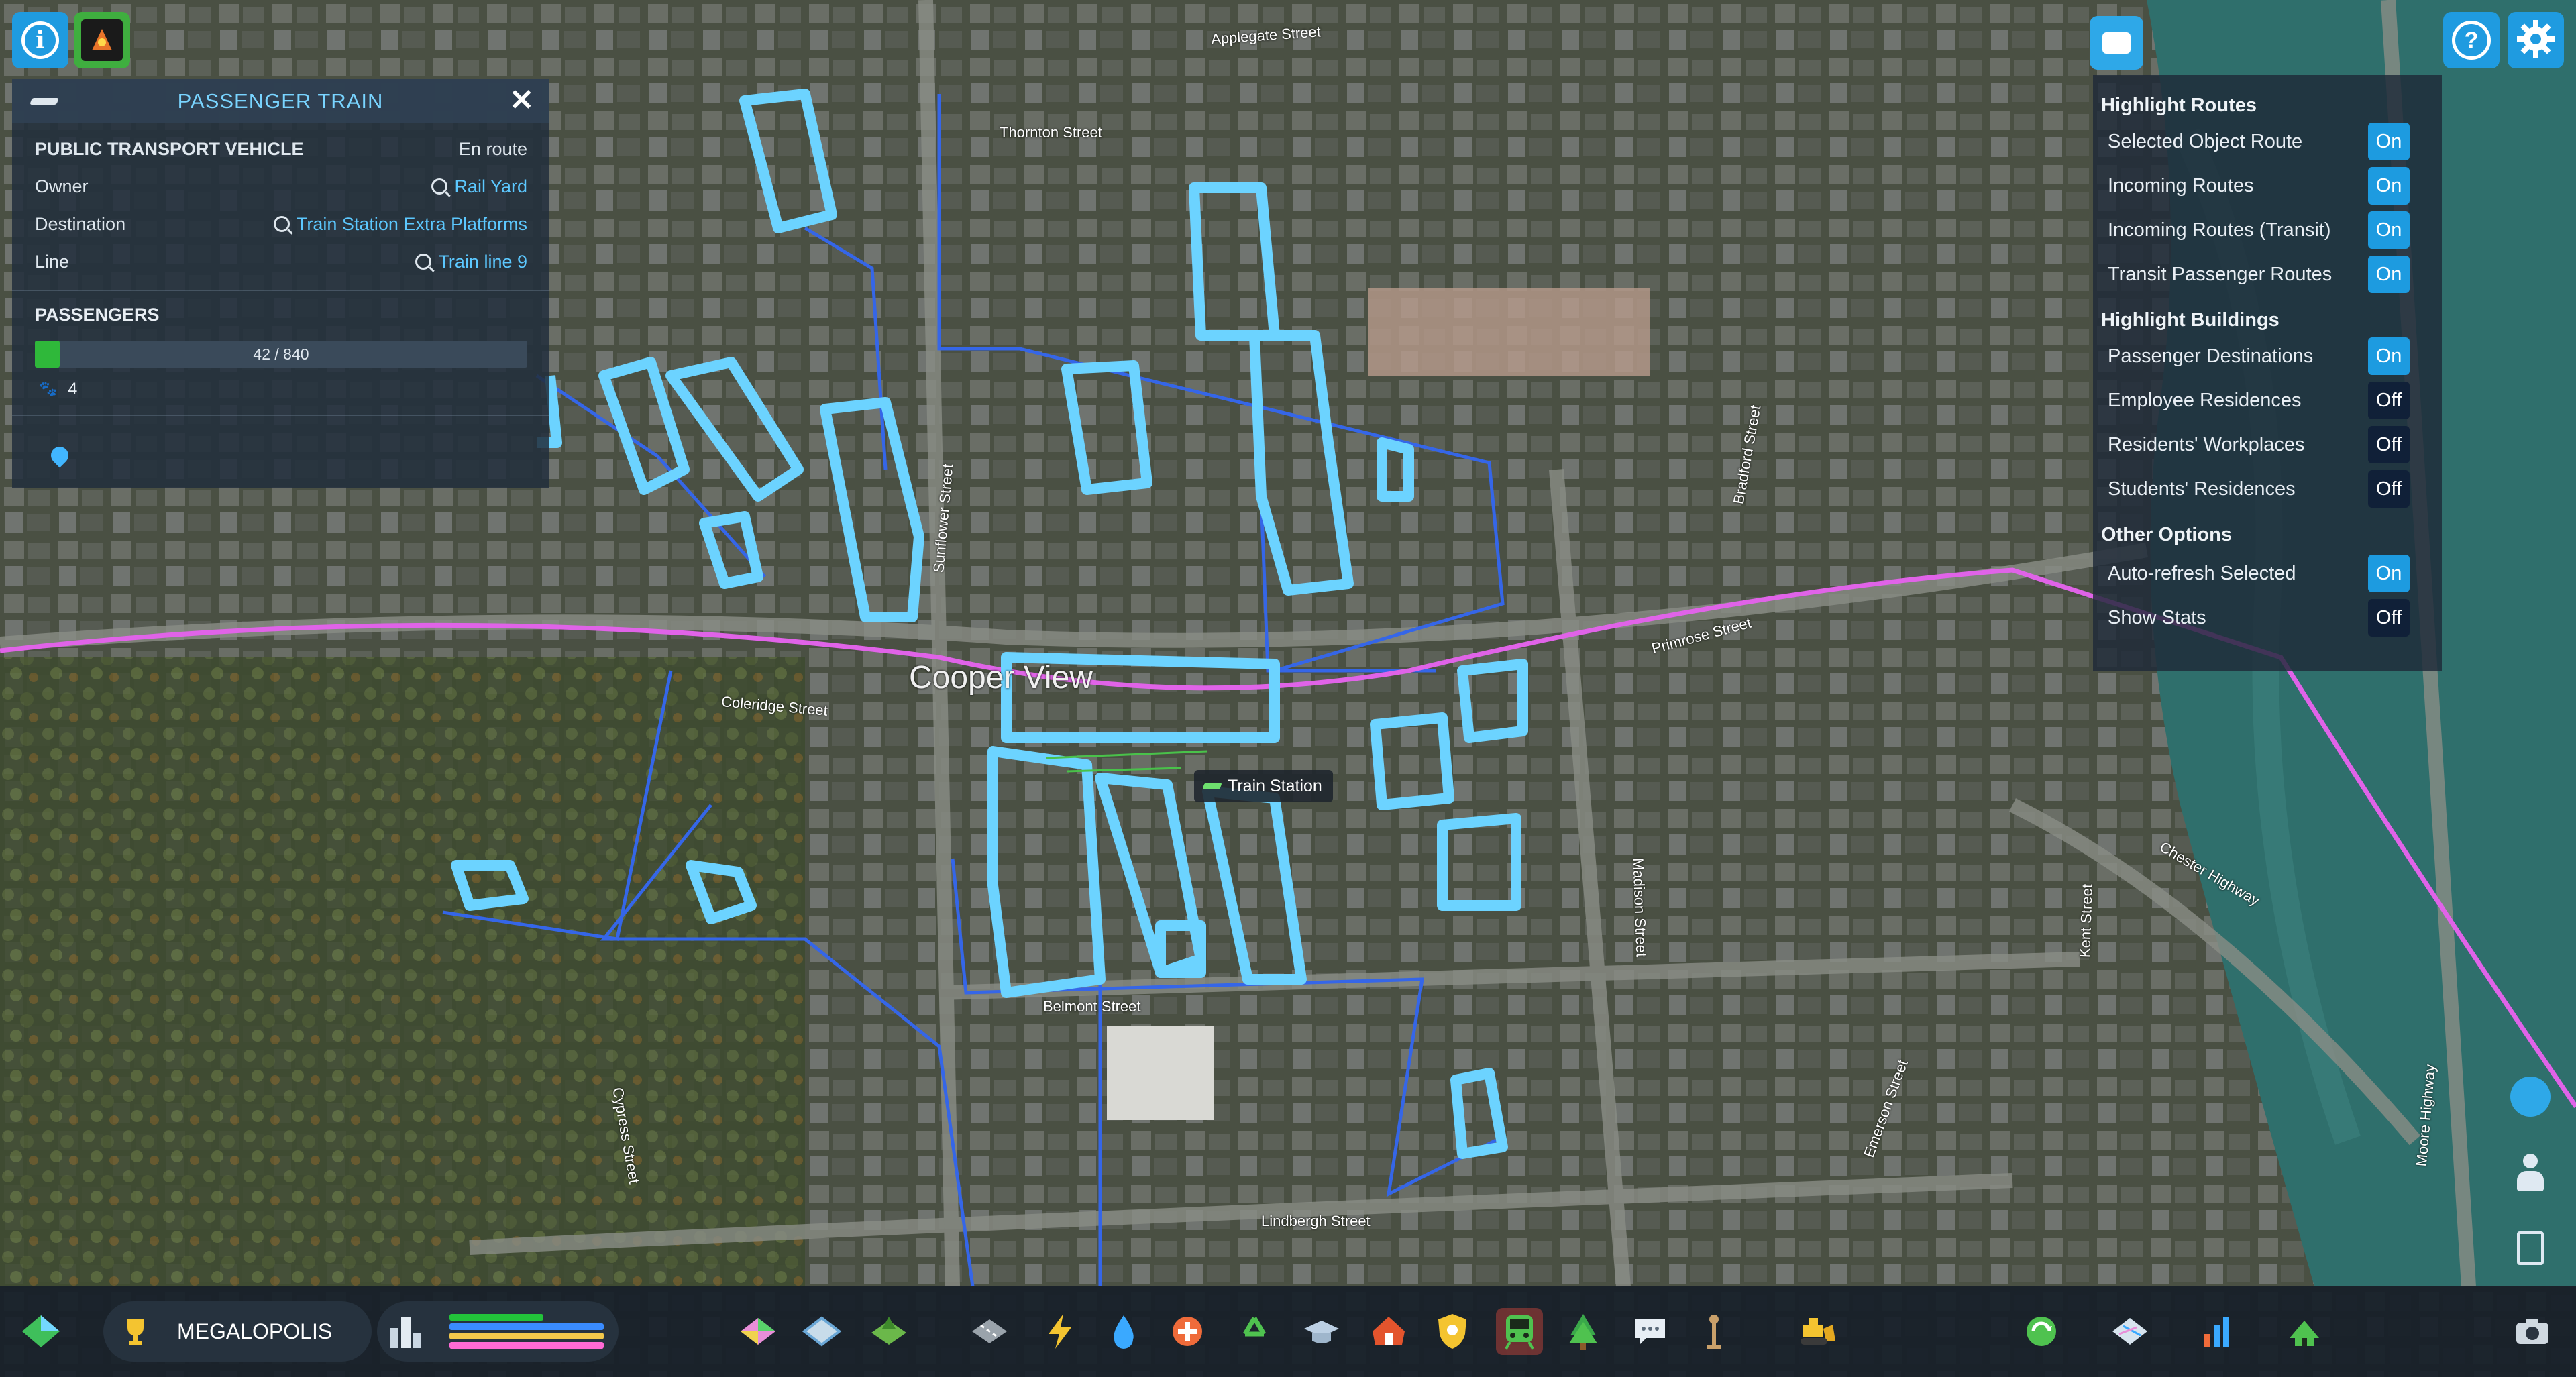 The image size is (2576, 1377). Describe the element at coordinates (1519, 1331) in the screenshot. I see `transportation-icon` at that location.